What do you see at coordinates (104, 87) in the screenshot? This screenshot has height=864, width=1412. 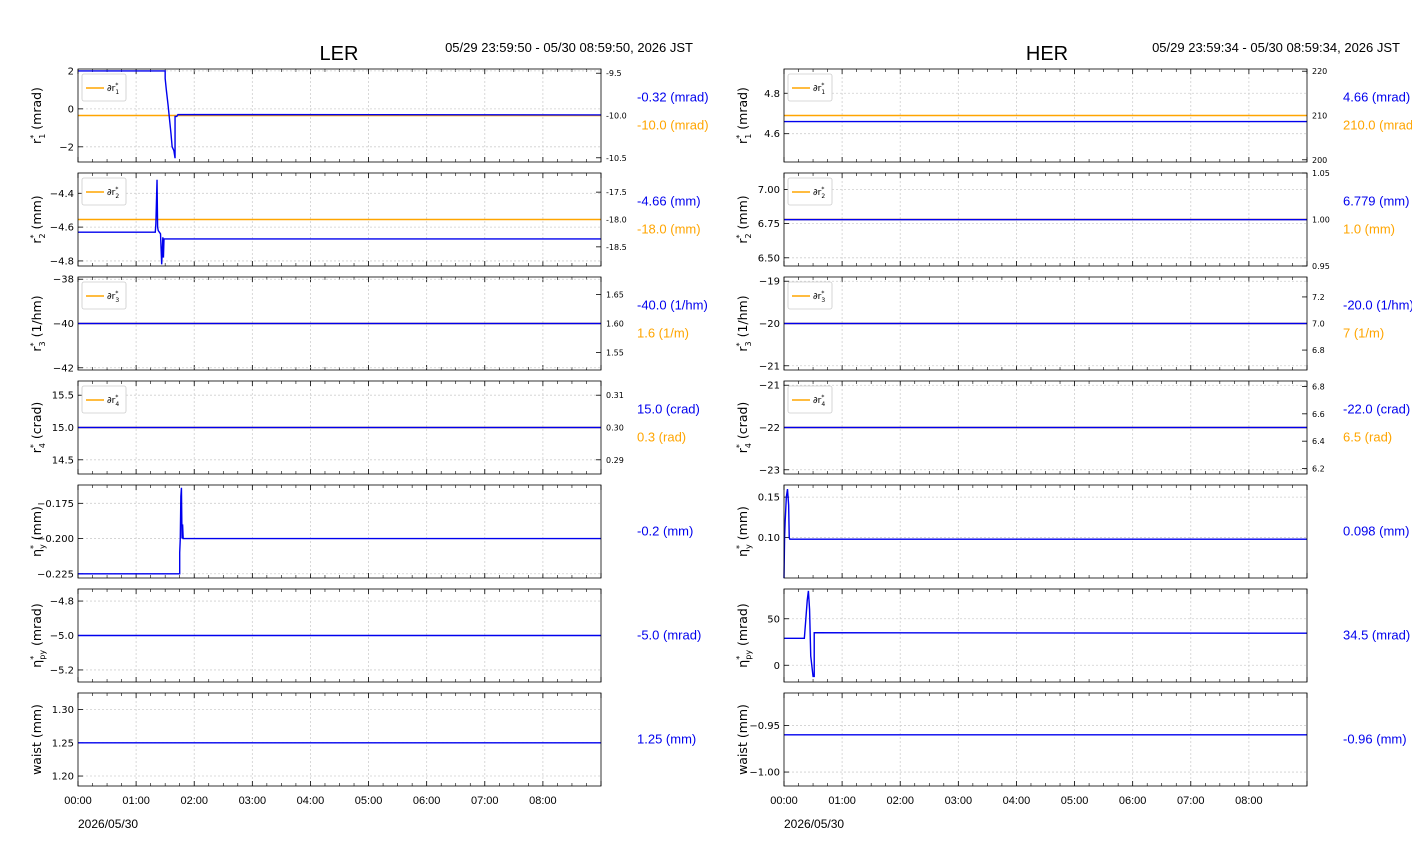 I see `ler-panel-1-legend: ∂r* 1` at bounding box center [104, 87].